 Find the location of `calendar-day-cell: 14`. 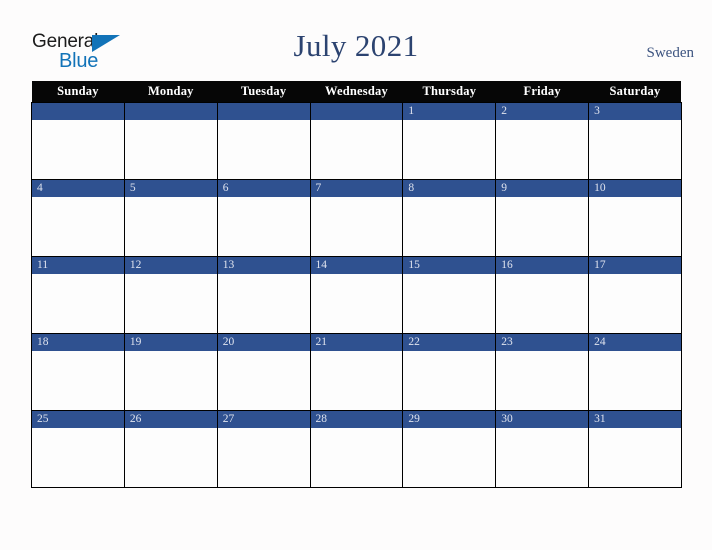

calendar-day-cell: 14 is located at coordinates (356, 295).